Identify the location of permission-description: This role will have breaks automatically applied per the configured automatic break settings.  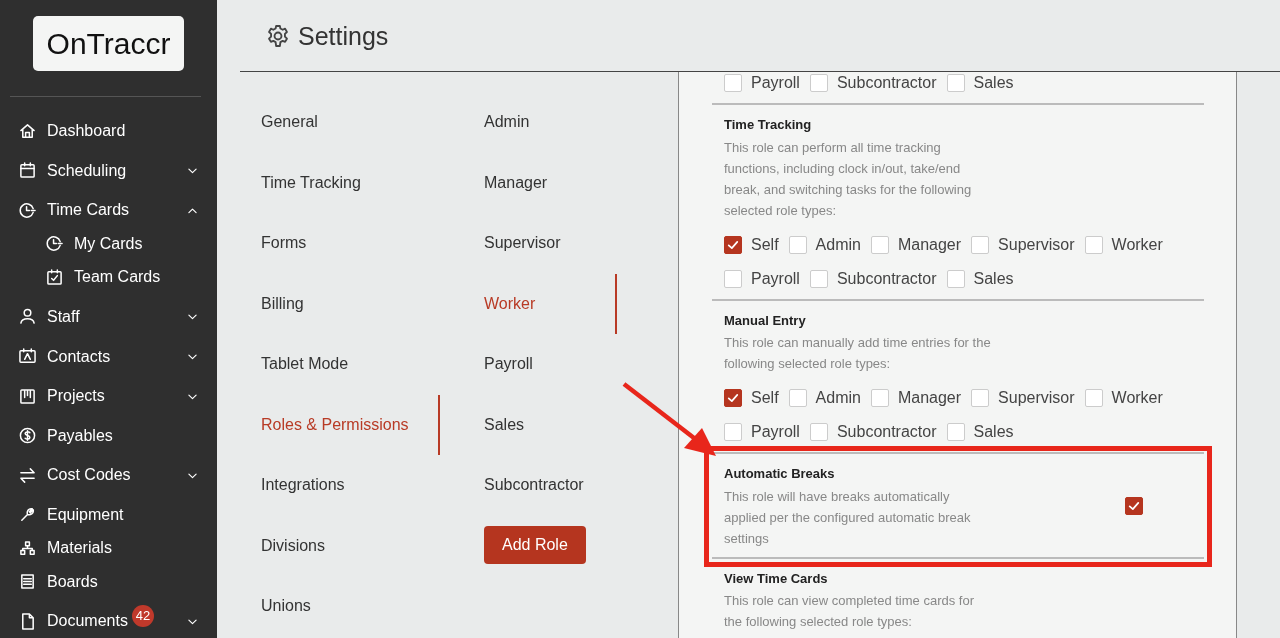
(848, 517).